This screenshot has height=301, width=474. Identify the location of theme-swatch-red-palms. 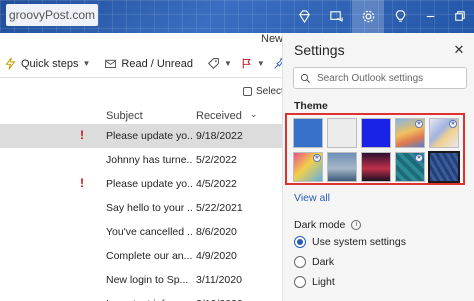
(376, 167).